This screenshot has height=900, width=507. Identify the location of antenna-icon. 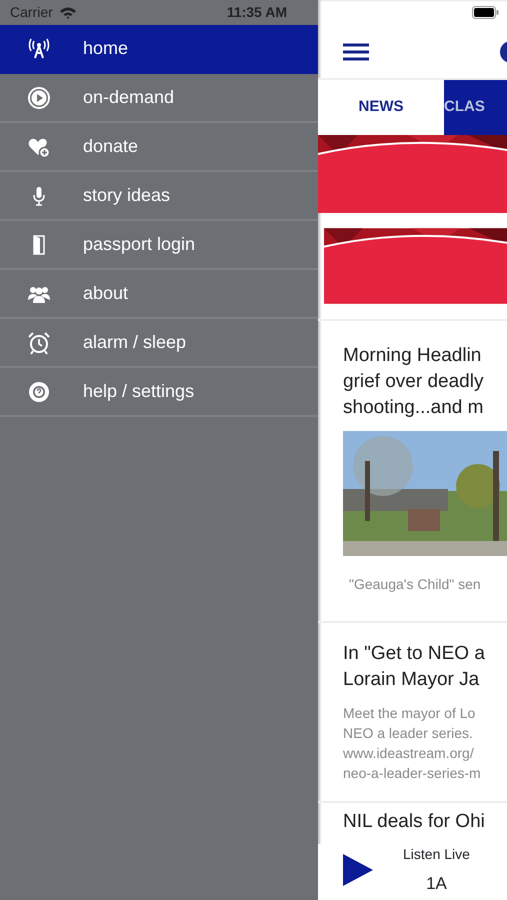
(39, 48).